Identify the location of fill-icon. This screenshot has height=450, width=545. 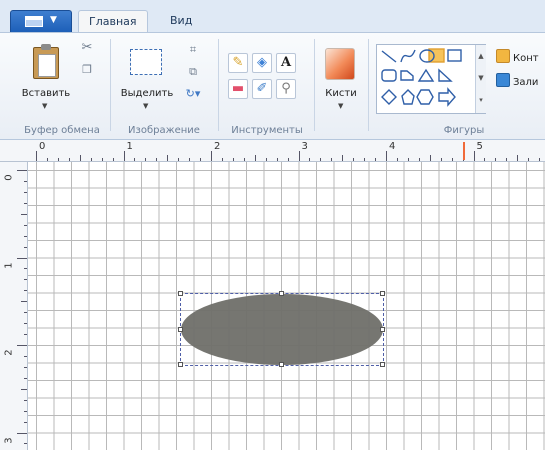
(503, 80).